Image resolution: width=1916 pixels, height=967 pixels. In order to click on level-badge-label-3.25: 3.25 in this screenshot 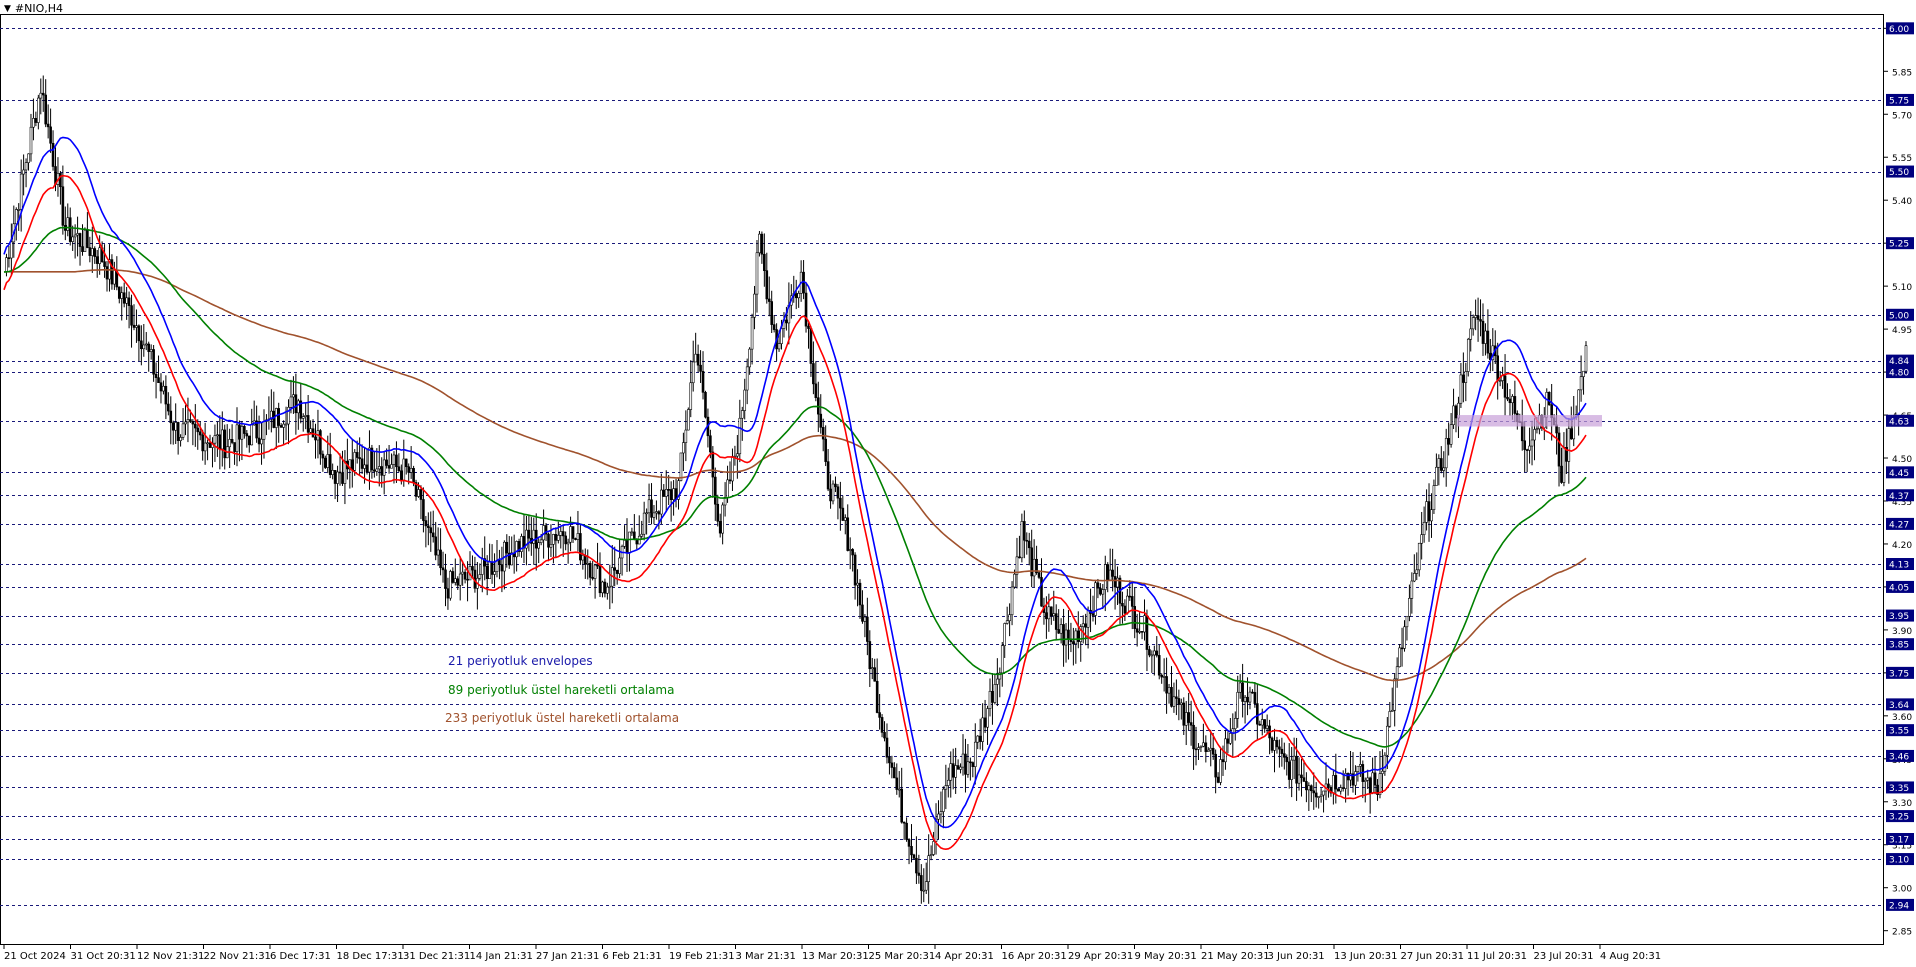, I will do `click(1899, 818)`.